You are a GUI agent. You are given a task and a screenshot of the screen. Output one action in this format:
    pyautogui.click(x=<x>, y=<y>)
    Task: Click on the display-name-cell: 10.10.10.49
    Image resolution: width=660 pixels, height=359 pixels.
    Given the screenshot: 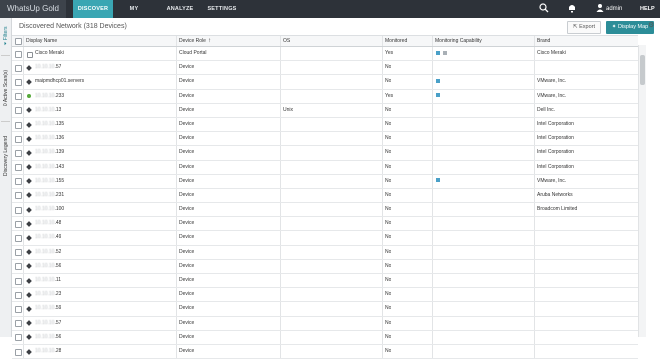 What is the action you would take?
    pyautogui.click(x=48, y=237)
    